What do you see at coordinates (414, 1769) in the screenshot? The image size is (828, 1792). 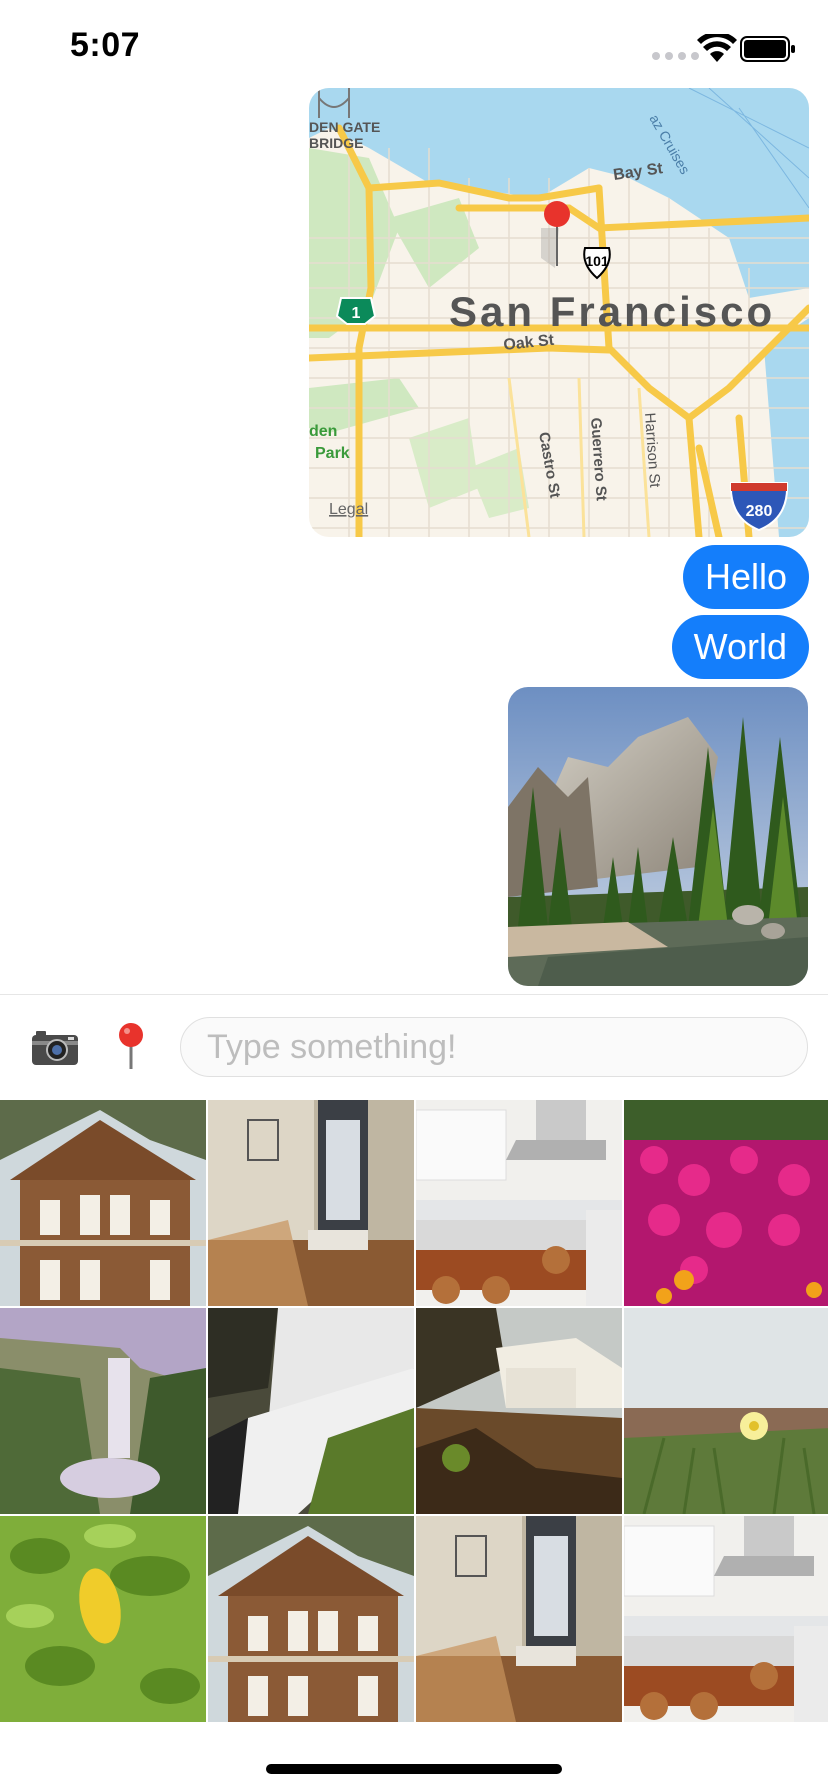 I see `home-indicator` at bounding box center [414, 1769].